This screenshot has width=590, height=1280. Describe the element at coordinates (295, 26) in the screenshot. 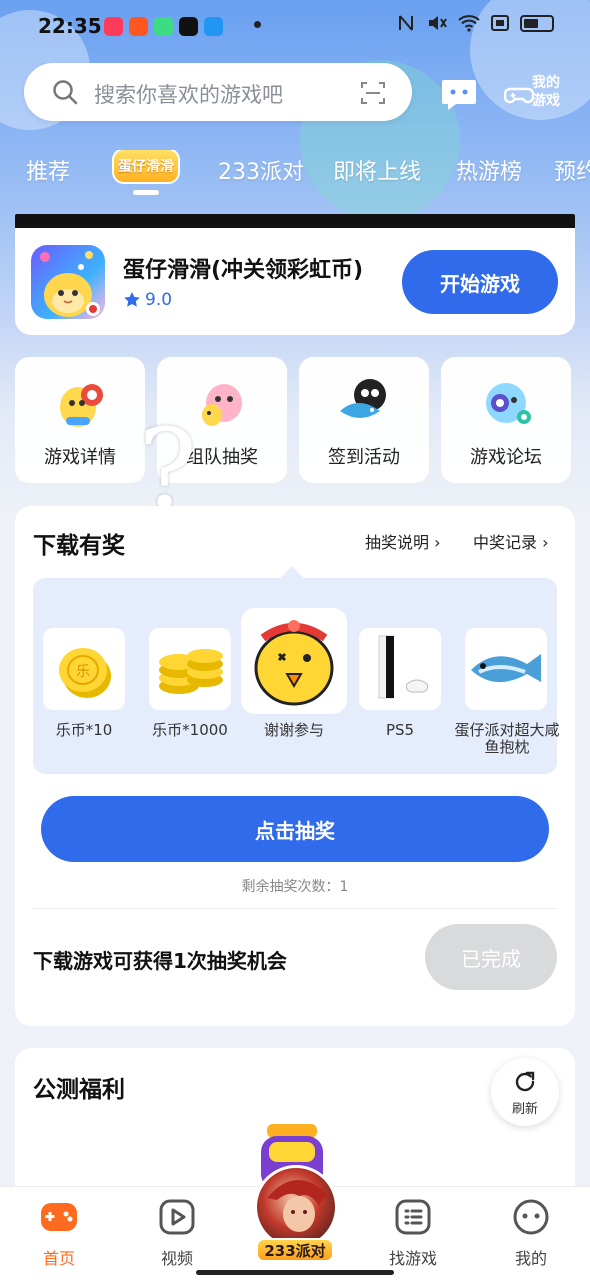

I see `status-bar: 22:35` at that location.